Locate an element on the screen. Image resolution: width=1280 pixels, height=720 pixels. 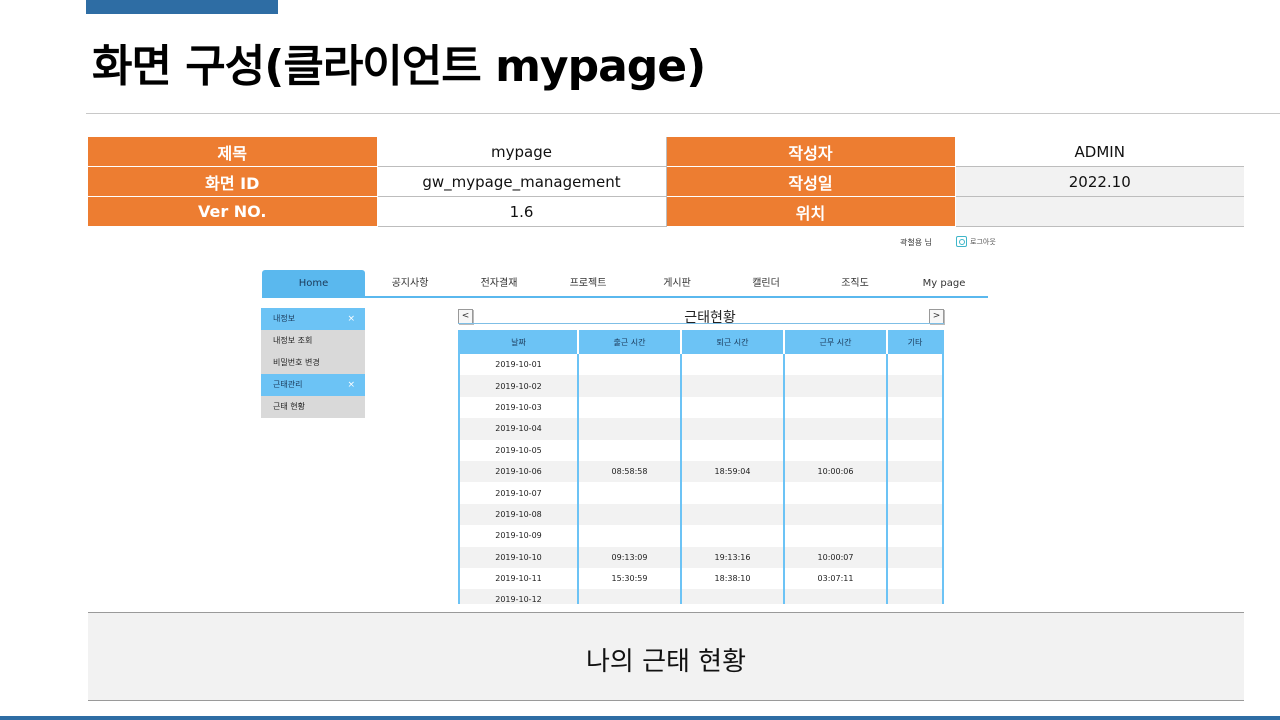
column-header-work-time: 근무 시간 is located at coordinates (836, 342).